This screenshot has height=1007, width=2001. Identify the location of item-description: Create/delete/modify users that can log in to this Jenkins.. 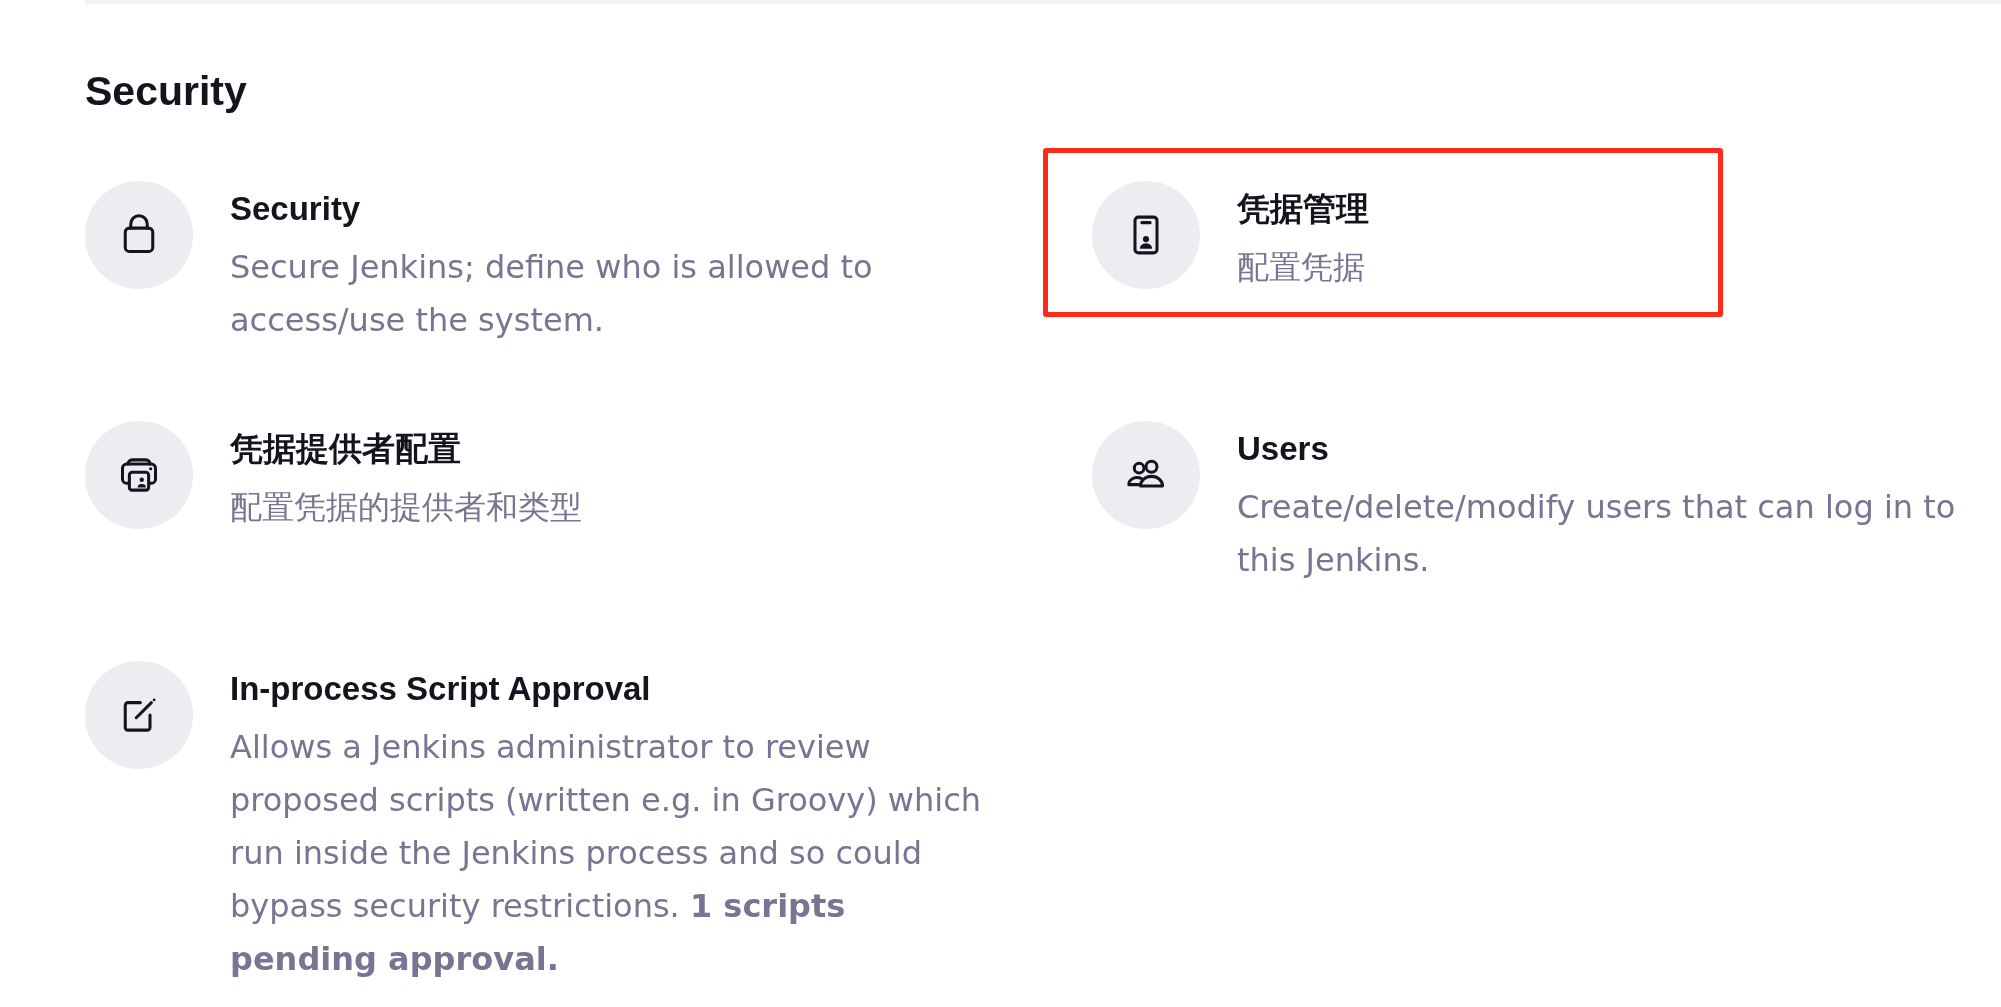
(1597, 534).